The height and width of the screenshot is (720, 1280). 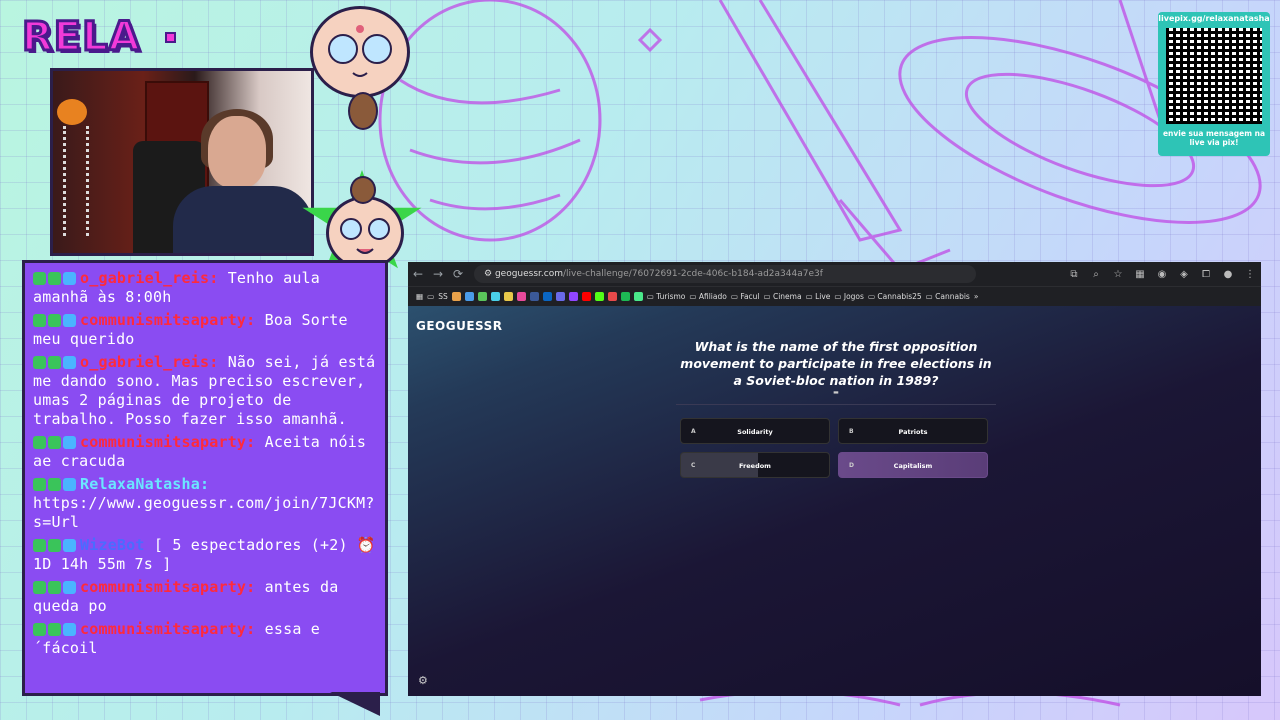 I want to click on answer-d-label: Capitalism, so click(x=913, y=466).